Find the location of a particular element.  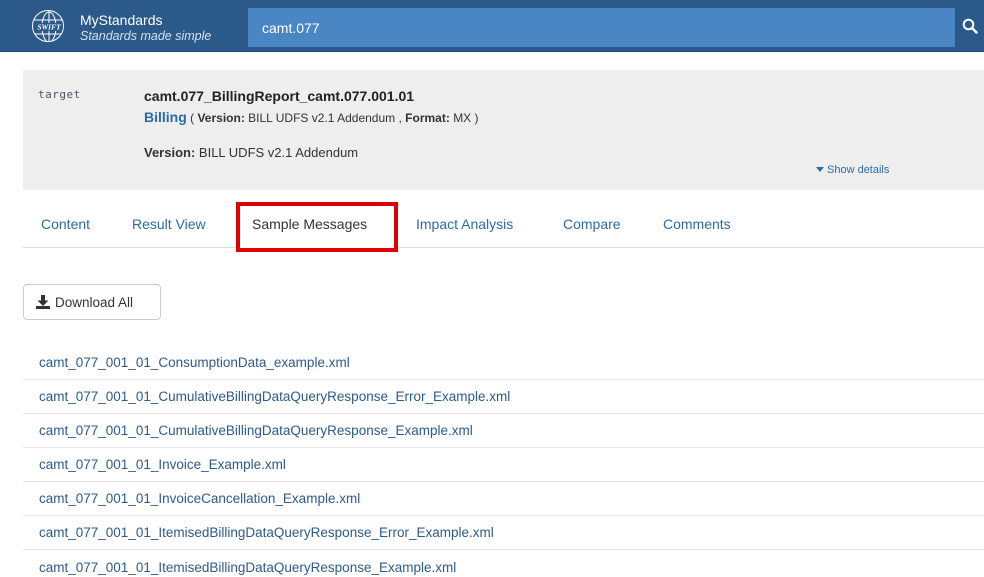

collection-link: Billing is located at coordinates (165, 117).